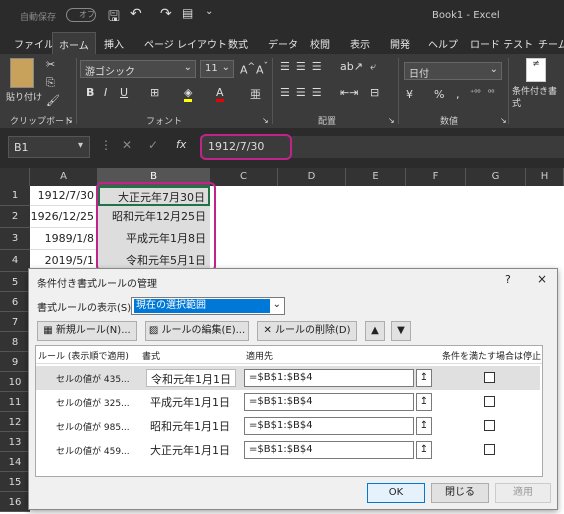  Describe the element at coordinates (244, 177) in the screenshot. I see `column-header: C` at that location.